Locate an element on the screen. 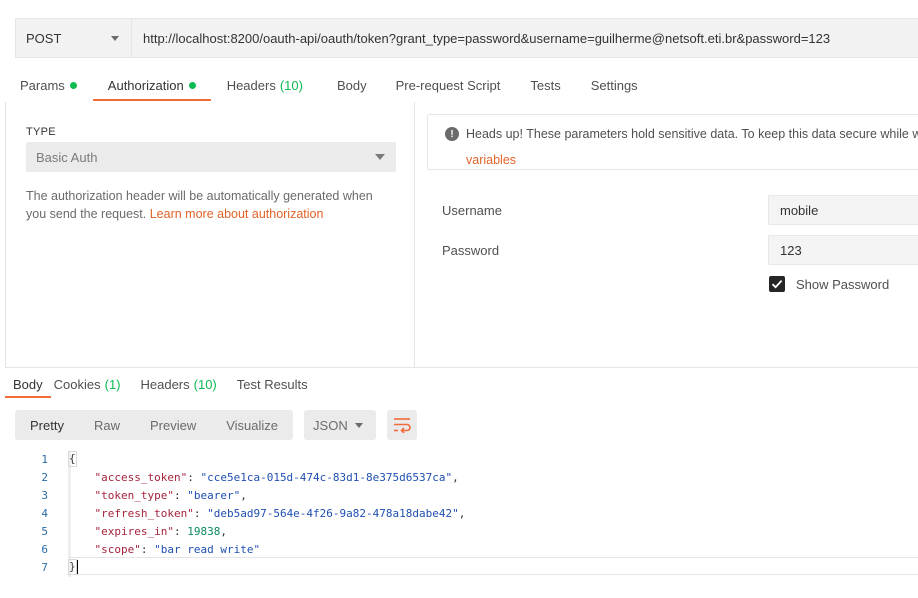 This screenshot has height=598, width=918. code-line: 6 "scope": "bar read write" is located at coordinates (461, 549).